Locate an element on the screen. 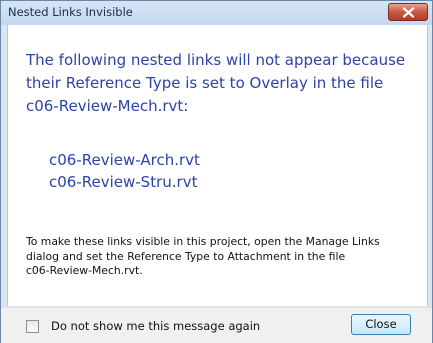  close-icon is located at coordinates (408, 12).